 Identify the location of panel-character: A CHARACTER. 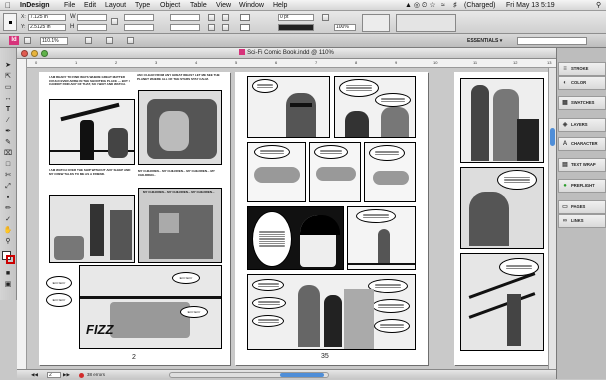
(582, 144).